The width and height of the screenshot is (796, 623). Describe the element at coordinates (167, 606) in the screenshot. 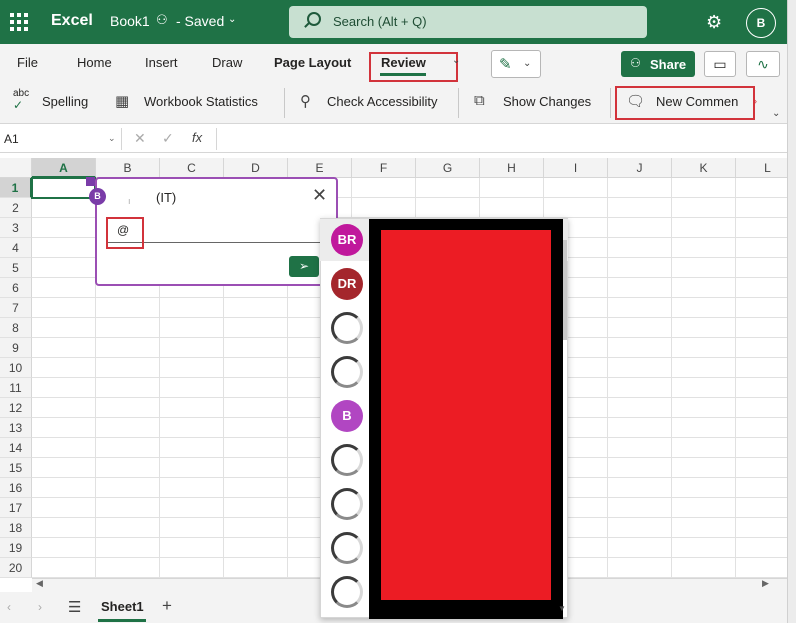

I see `add-sheet-icon: +` at that location.